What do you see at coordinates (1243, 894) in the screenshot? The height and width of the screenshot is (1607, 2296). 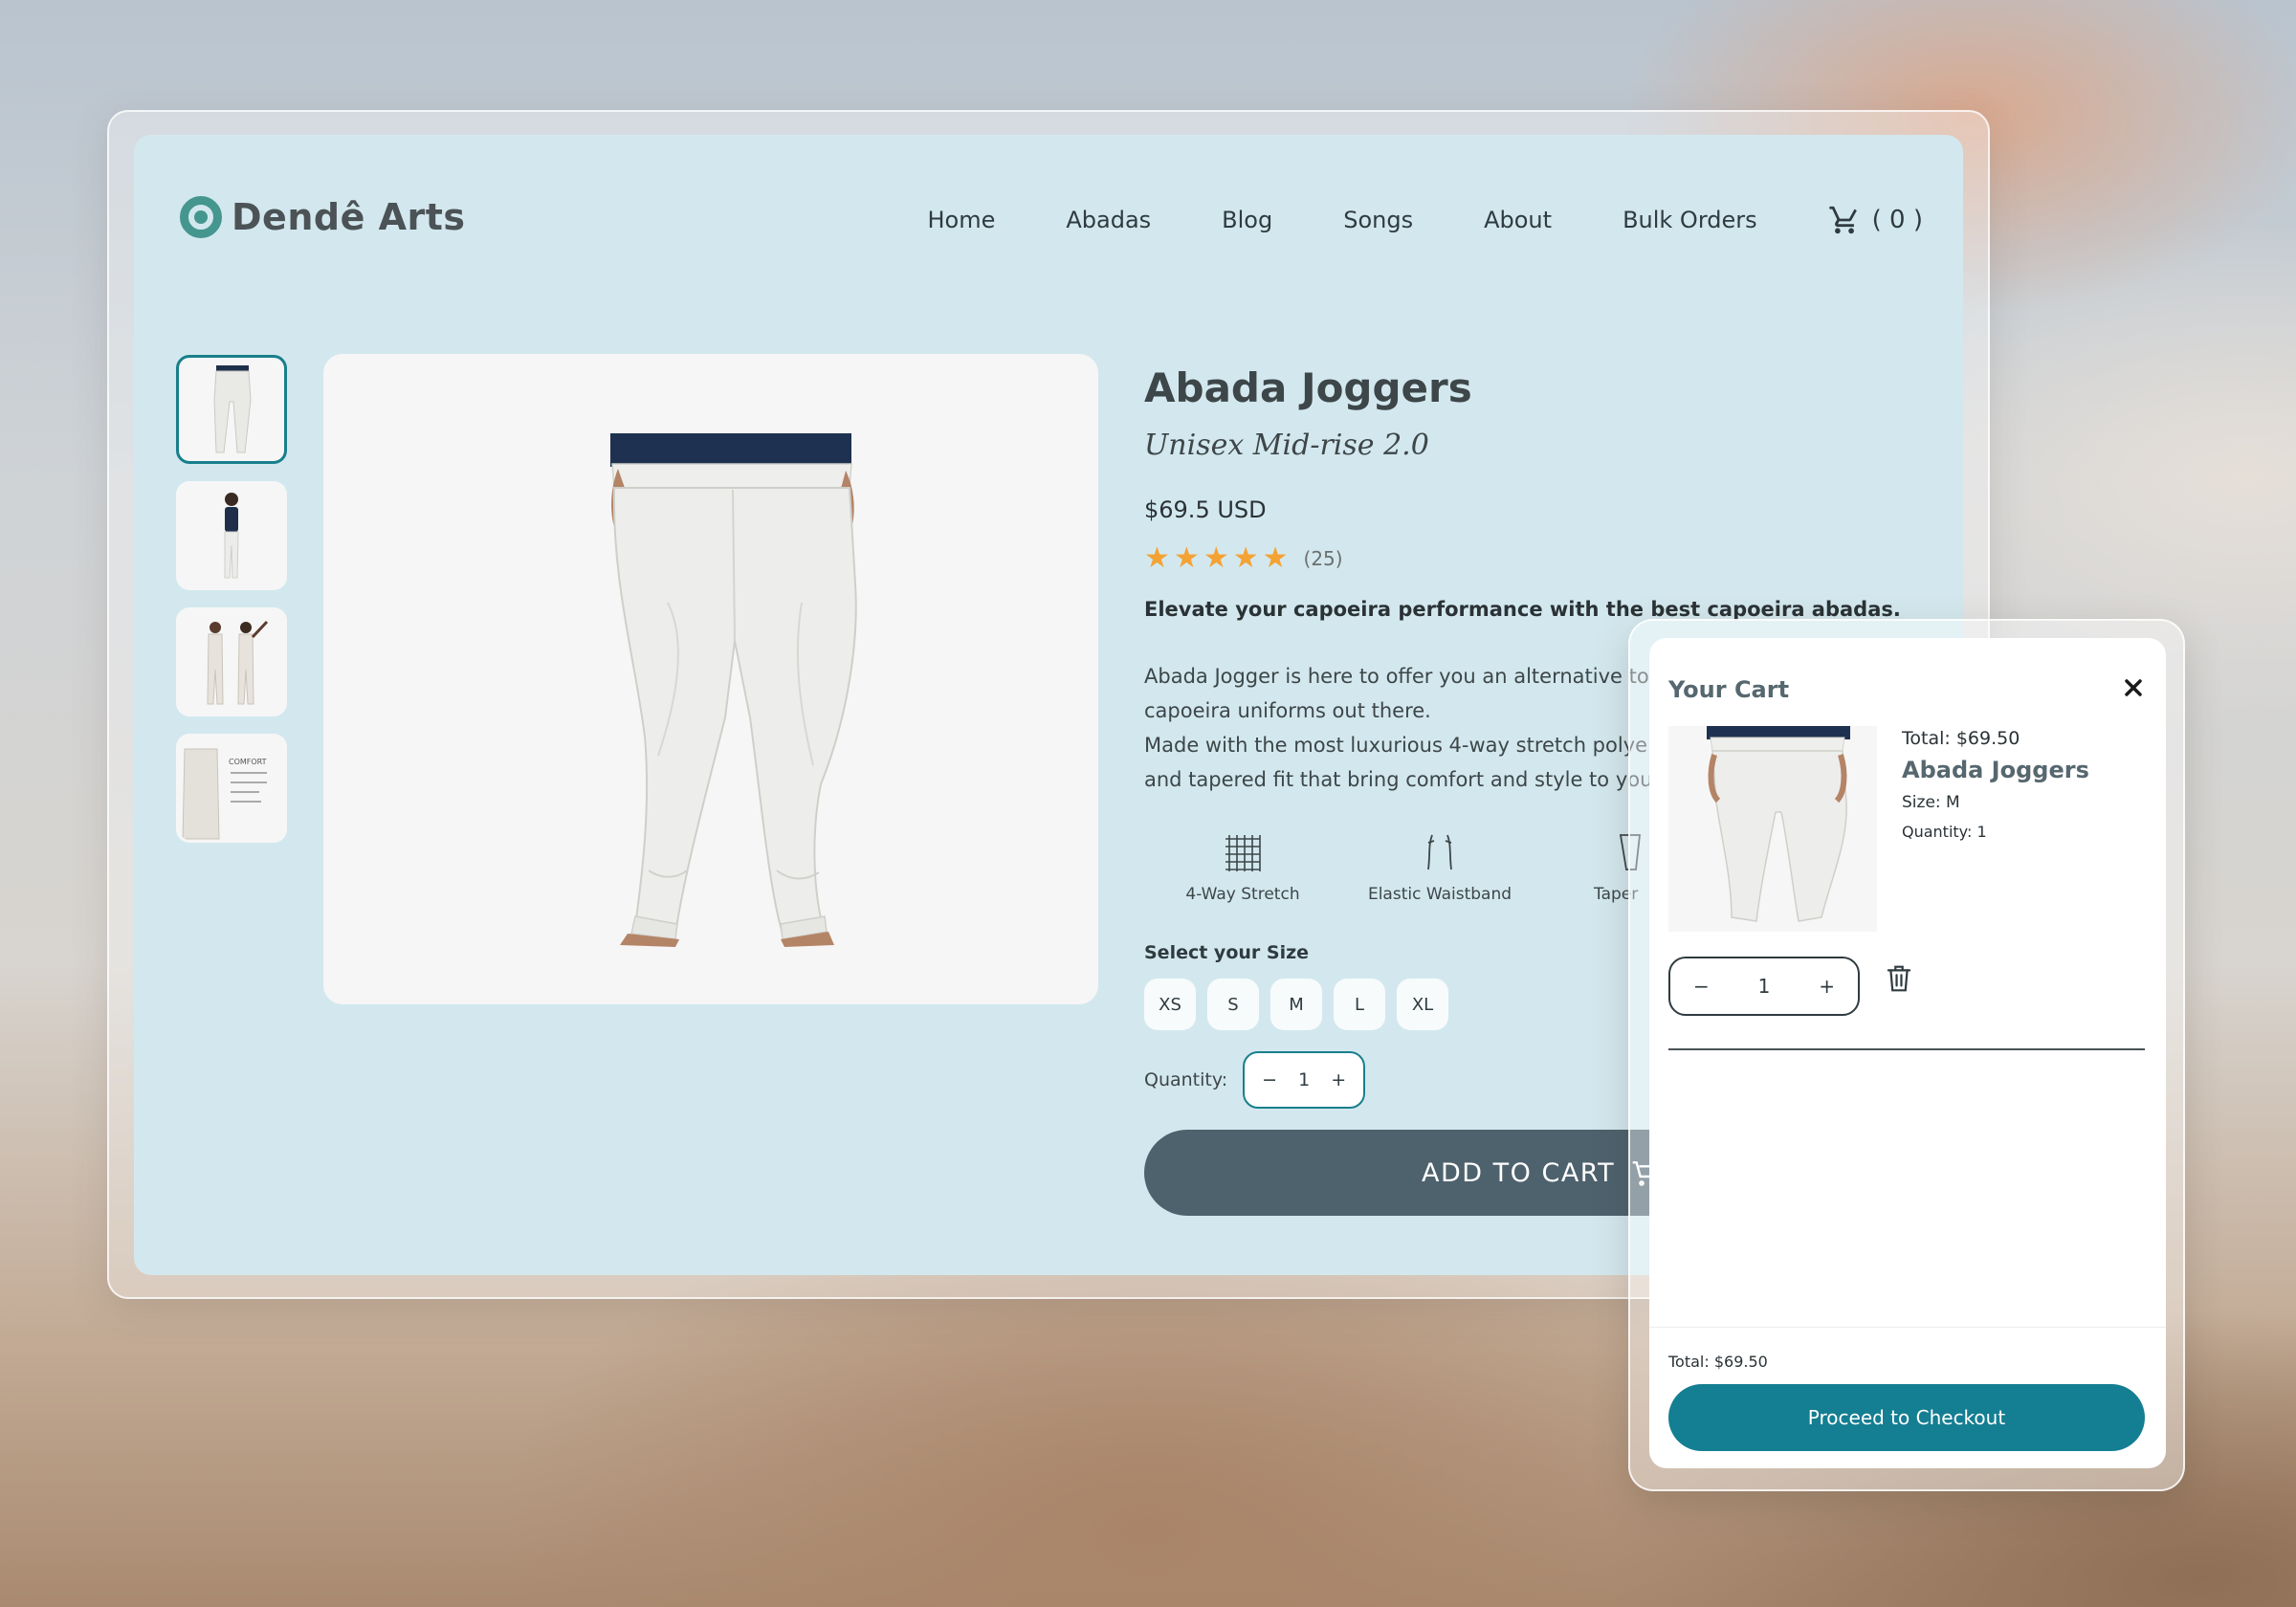 I see `feature-label: 4-Way Stretch` at bounding box center [1243, 894].